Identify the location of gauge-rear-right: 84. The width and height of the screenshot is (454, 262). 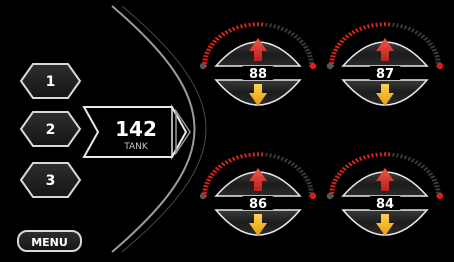
(385, 194).